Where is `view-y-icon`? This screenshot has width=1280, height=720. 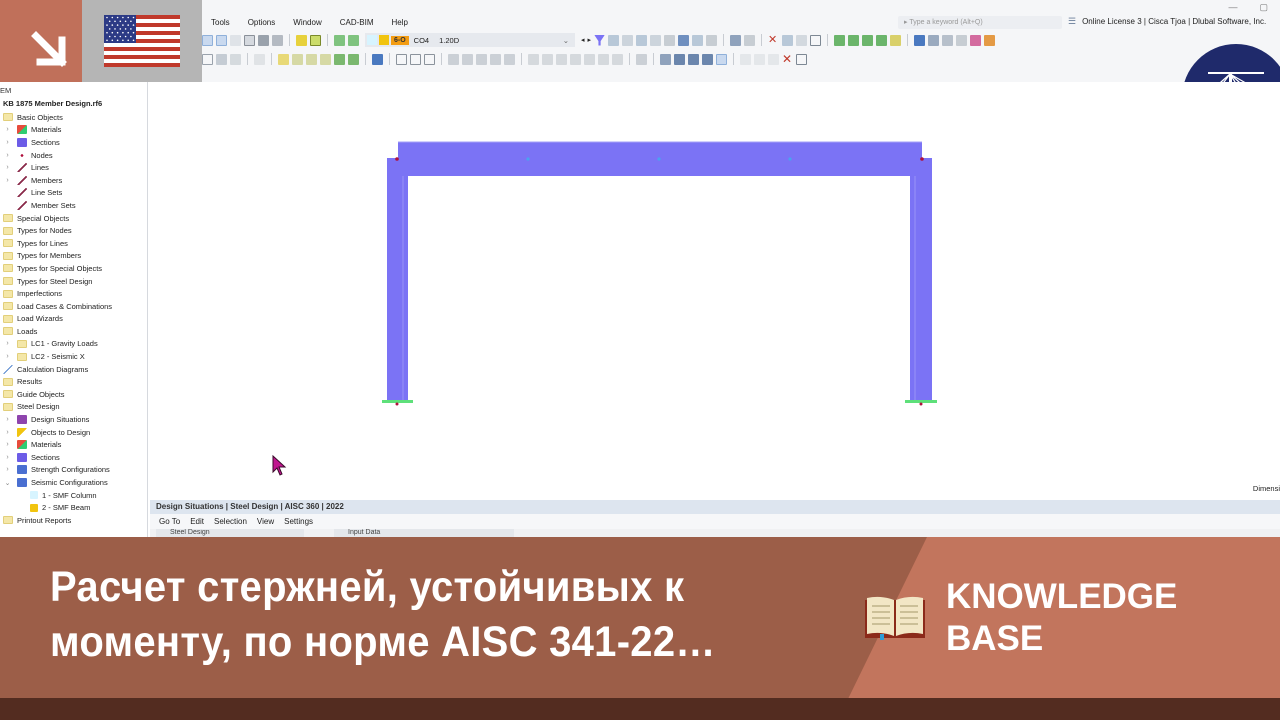
view-y-icon is located at coordinates (854, 40).